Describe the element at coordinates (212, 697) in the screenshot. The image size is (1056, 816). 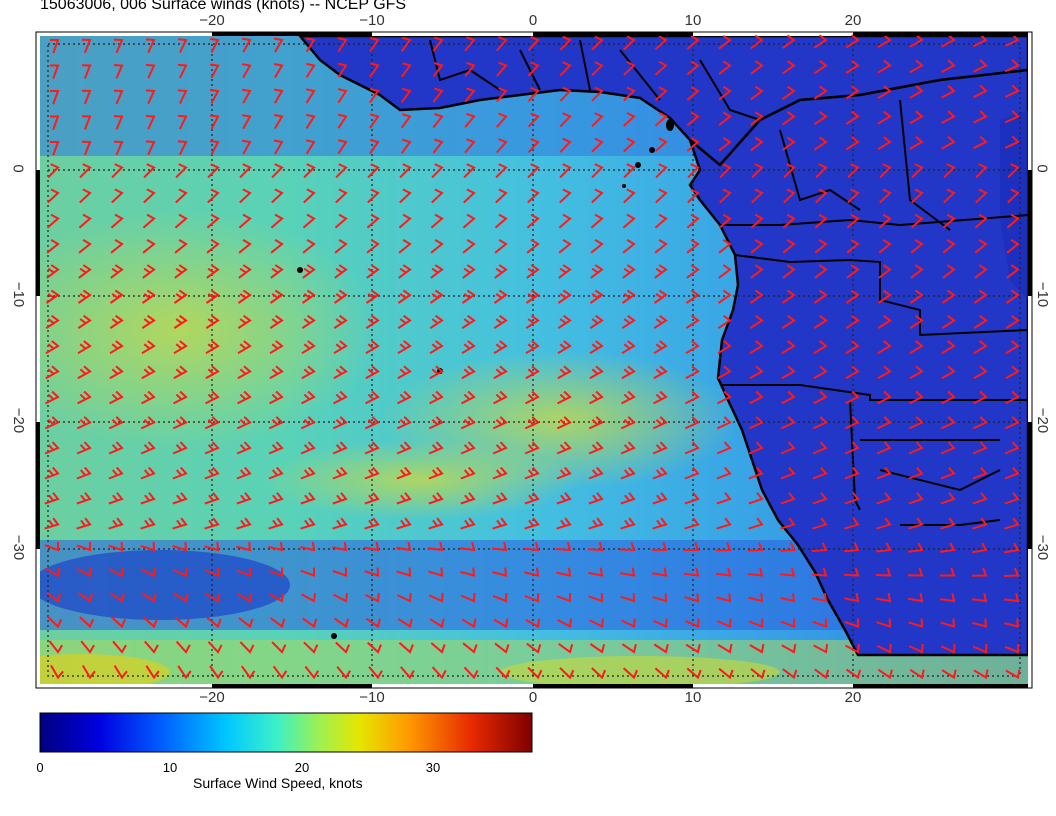
I see `x-tick-bottom: −20` at that location.